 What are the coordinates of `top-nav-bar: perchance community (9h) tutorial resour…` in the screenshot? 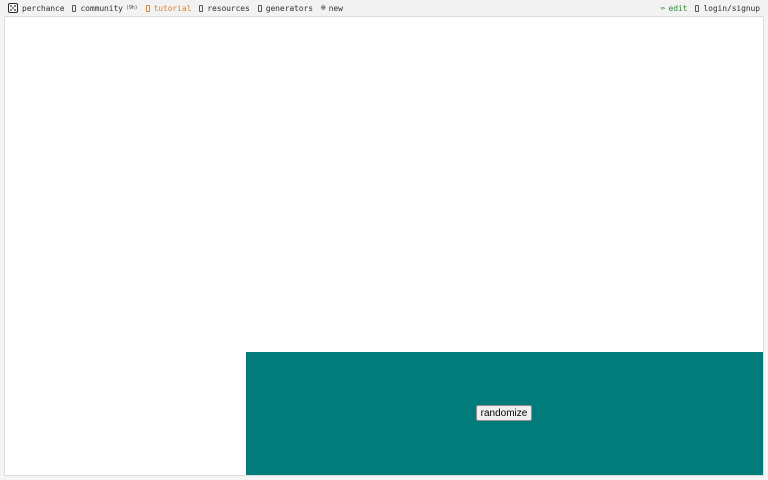 It's located at (384, 8).